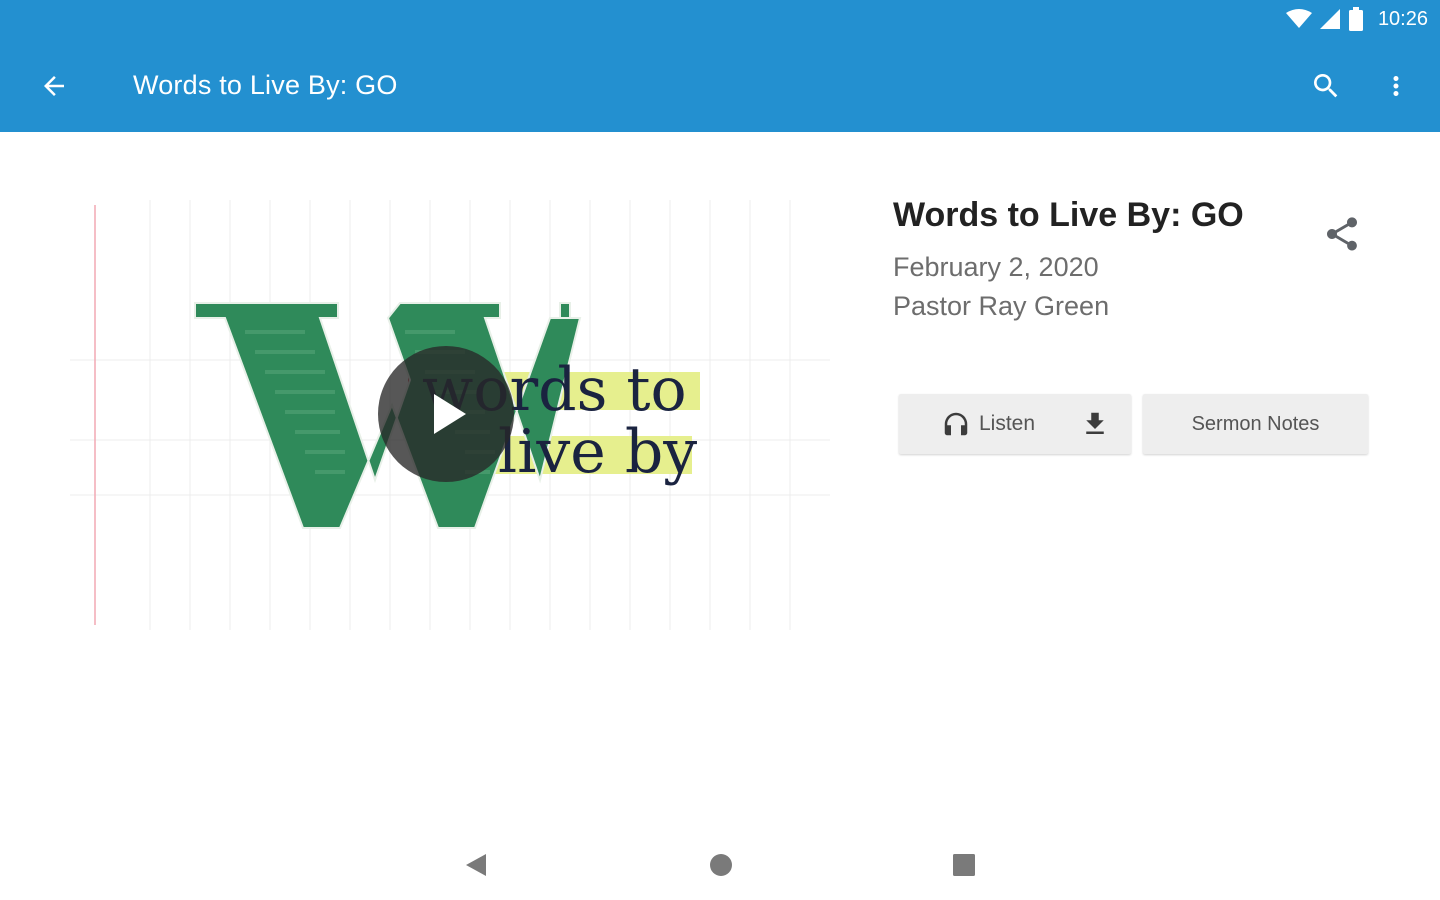 This screenshot has height=900, width=1440. Describe the element at coordinates (1329, 19) in the screenshot. I see `cell-signal-icon` at that location.